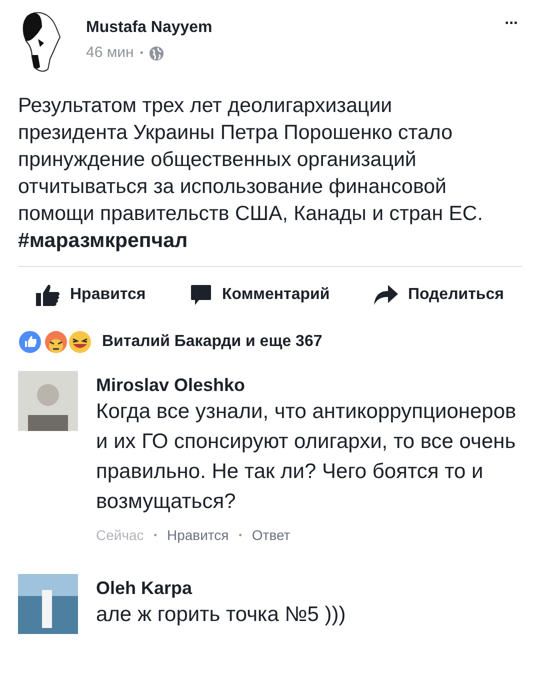 This screenshot has height=678, width=540. I want to click on like-link: Нравится, so click(197, 535).